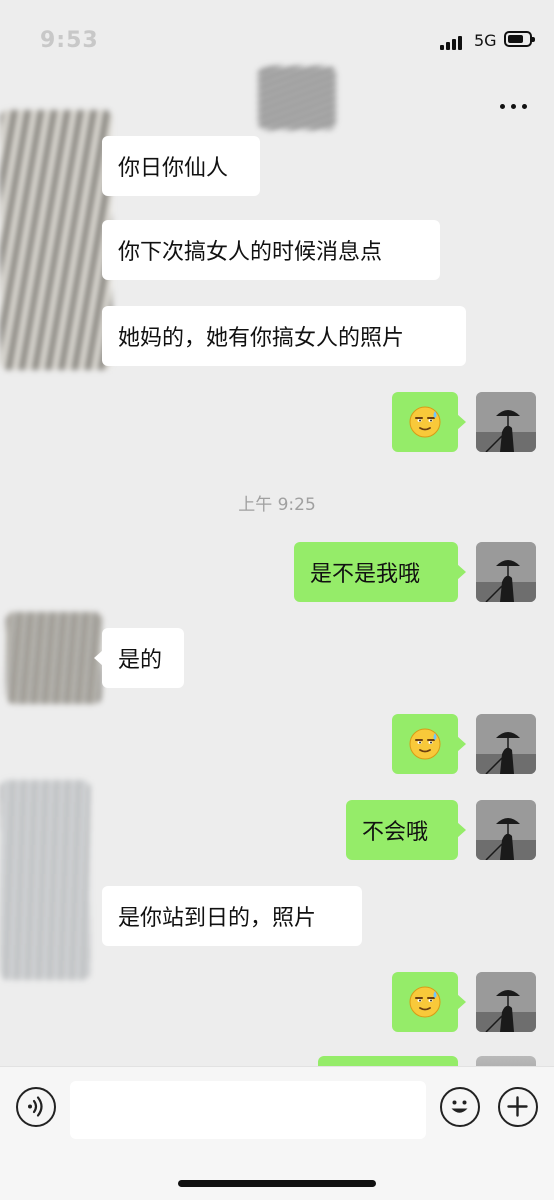  What do you see at coordinates (365, 574) in the screenshot?
I see `message-text: 是不是我哦` at bounding box center [365, 574].